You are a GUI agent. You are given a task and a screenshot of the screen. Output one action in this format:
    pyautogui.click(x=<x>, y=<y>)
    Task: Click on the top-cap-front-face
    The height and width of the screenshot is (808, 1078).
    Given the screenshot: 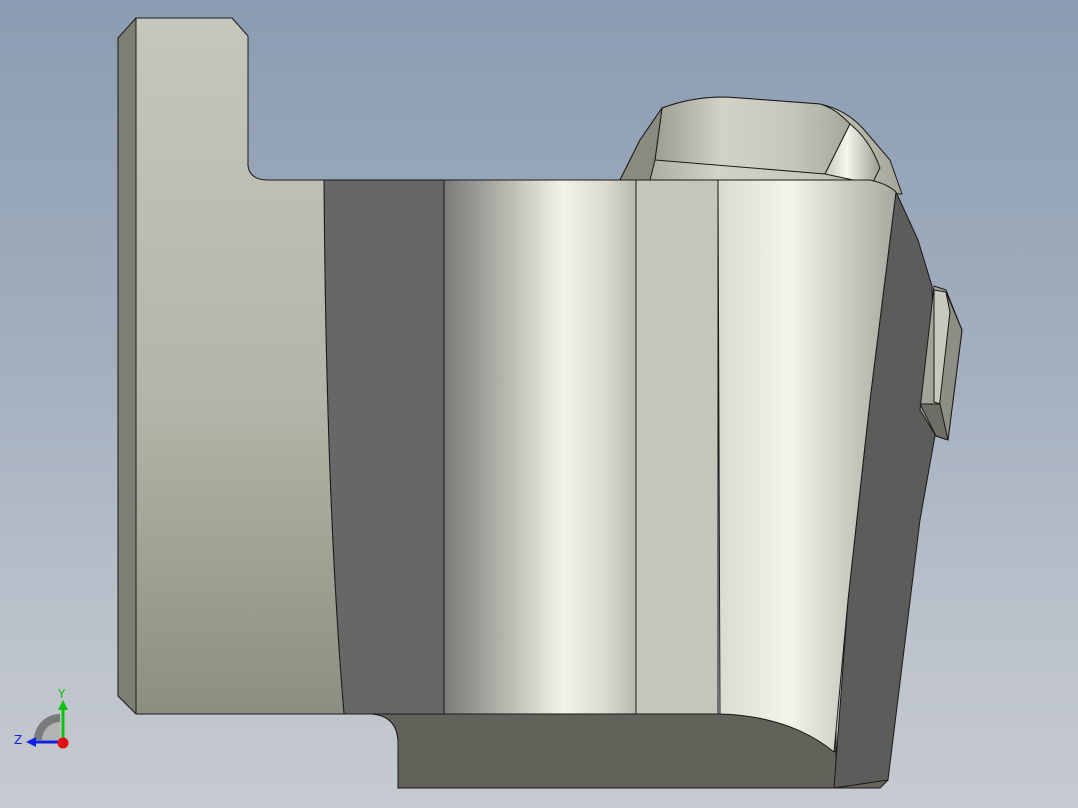 What is the action you would take?
    pyautogui.click(x=752, y=135)
    